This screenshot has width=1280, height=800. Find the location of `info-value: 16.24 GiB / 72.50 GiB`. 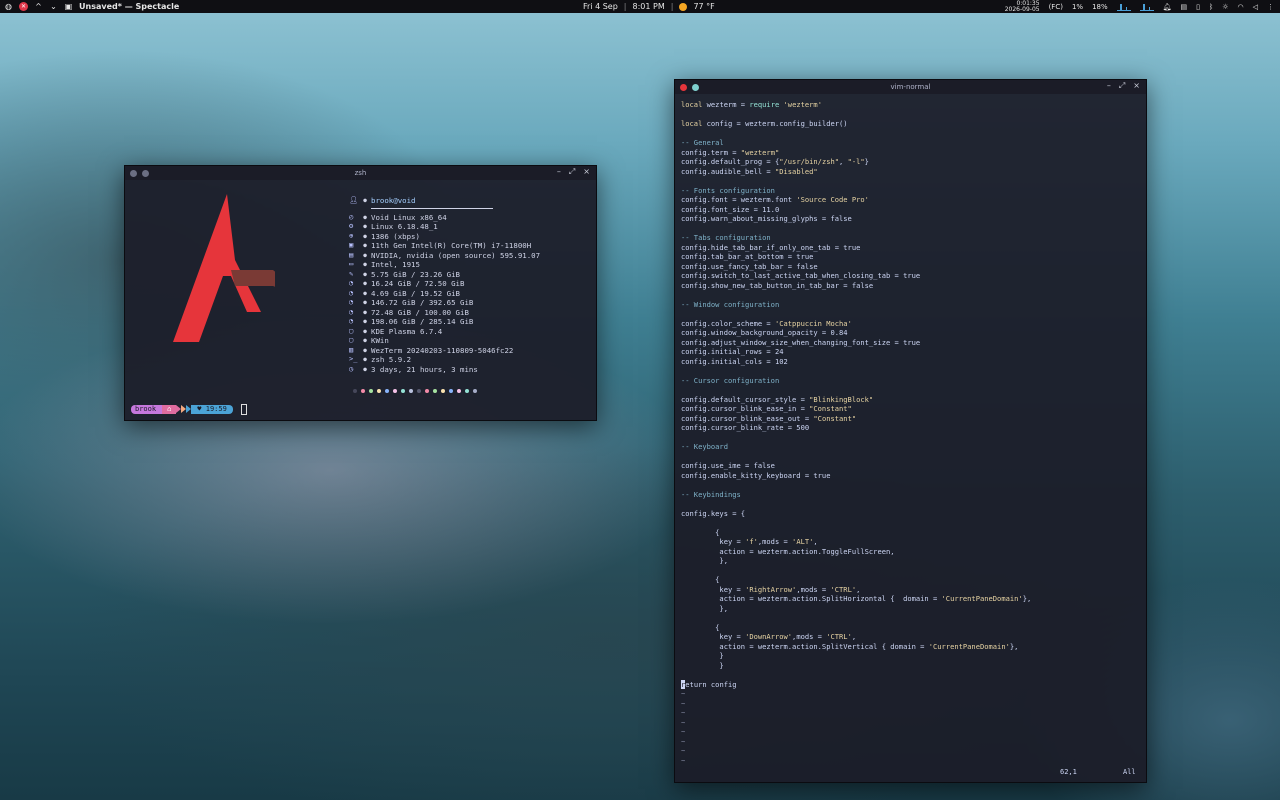

info-value: 16.24 GiB / 72.50 GiB is located at coordinates (418, 283).